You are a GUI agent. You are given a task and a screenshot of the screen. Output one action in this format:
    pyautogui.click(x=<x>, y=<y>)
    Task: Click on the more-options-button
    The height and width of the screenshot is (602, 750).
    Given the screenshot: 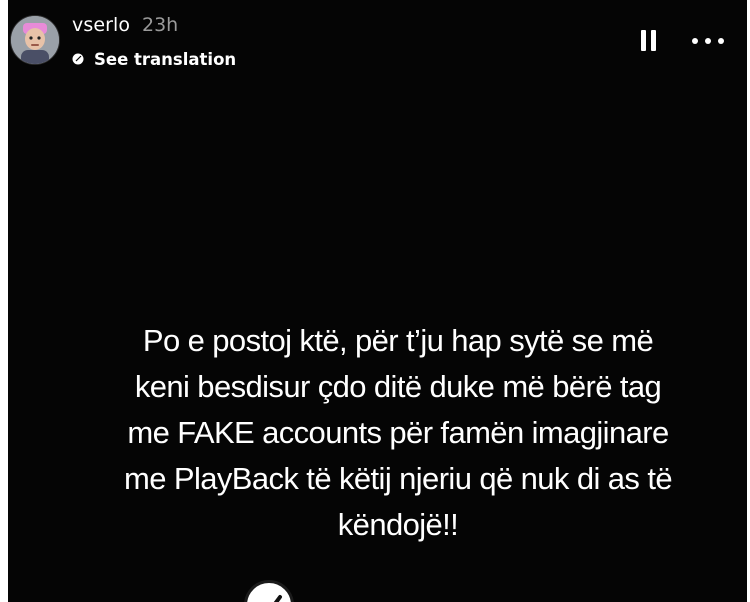 What is the action you would take?
    pyautogui.click(x=709, y=41)
    